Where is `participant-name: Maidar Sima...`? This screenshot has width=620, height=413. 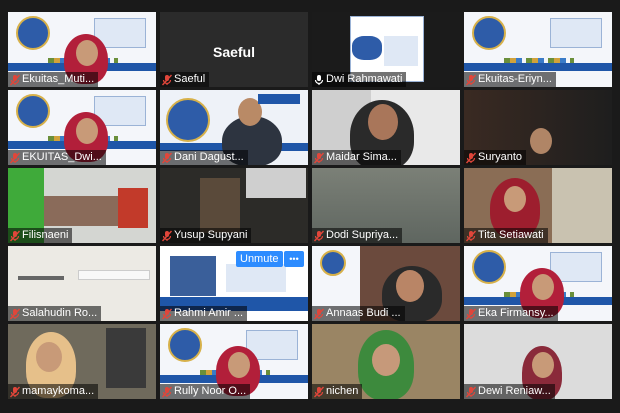 participant-name: Maidar Sima... is located at coordinates (361, 157).